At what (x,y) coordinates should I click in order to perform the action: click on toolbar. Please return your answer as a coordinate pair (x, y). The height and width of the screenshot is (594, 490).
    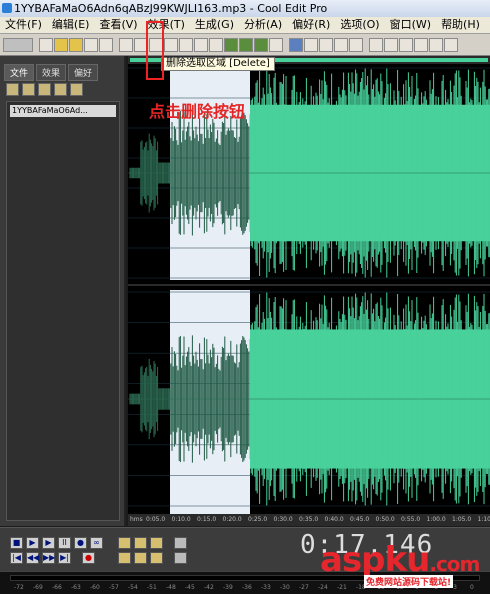
    Looking at the image, I should click on (245, 45).